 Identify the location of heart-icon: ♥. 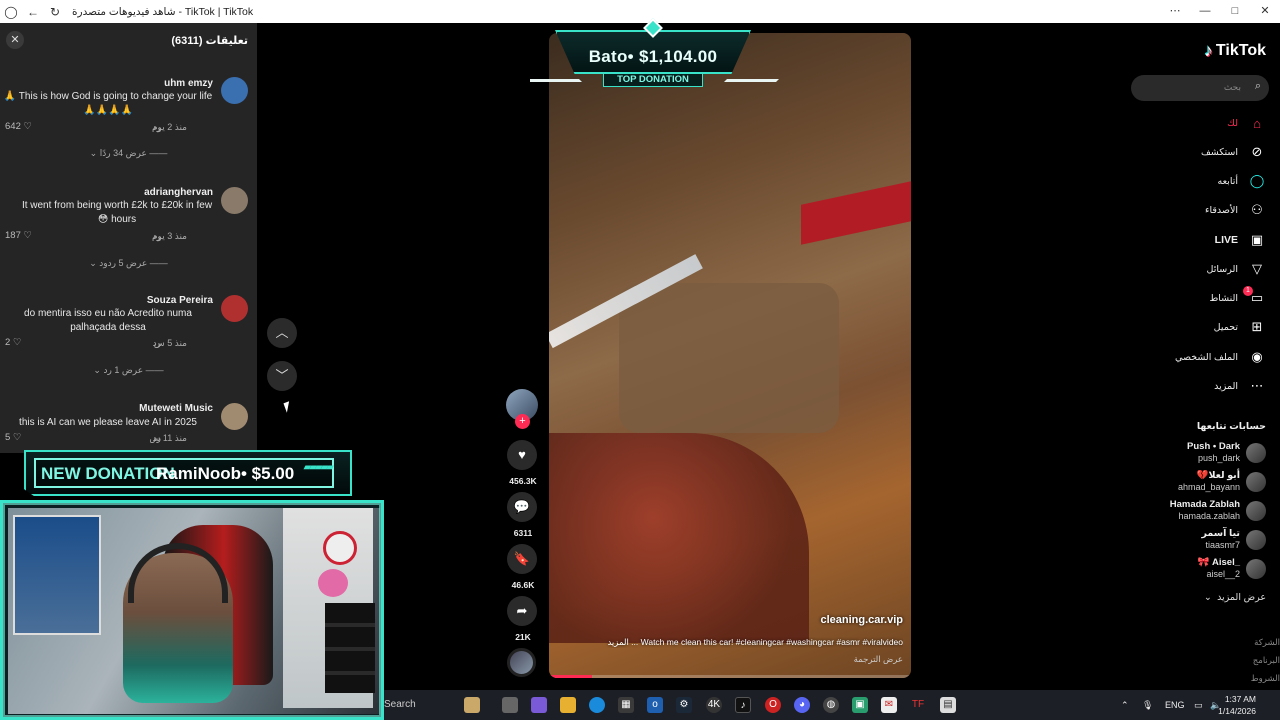
(522, 454).